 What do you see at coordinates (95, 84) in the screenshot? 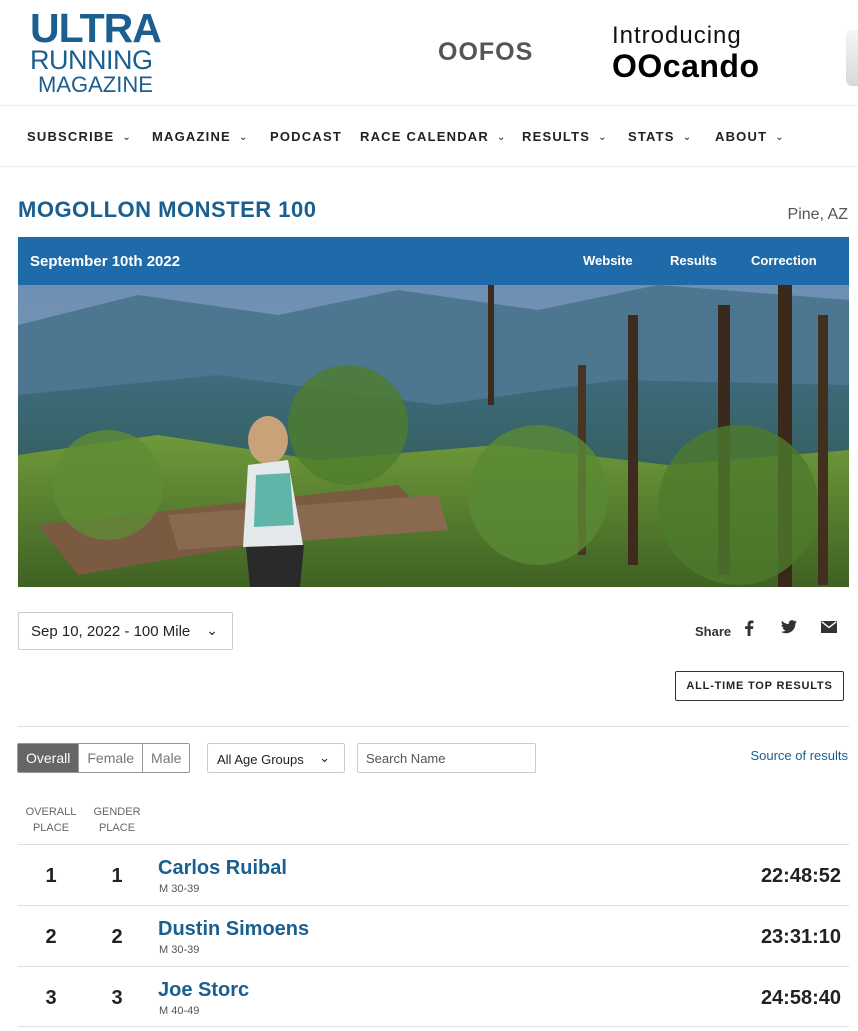
I see `logo-line-magazine: MAGAZINE` at bounding box center [95, 84].